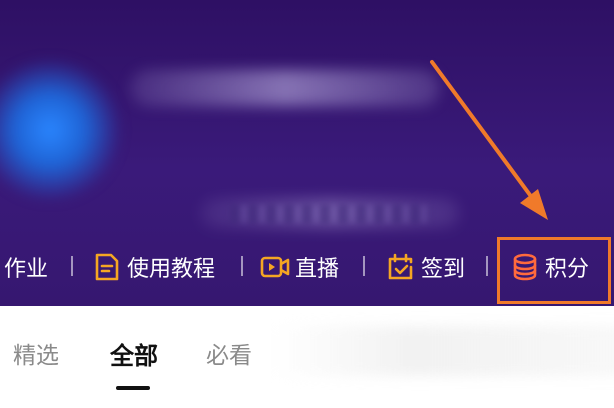 Image resolution: width=614 pixels, height=408 pixels. What do you see at coordinates (26, 269) in the screenshot?
I see `toolbar-item-label: 作业` at bounding box center [26, 269].